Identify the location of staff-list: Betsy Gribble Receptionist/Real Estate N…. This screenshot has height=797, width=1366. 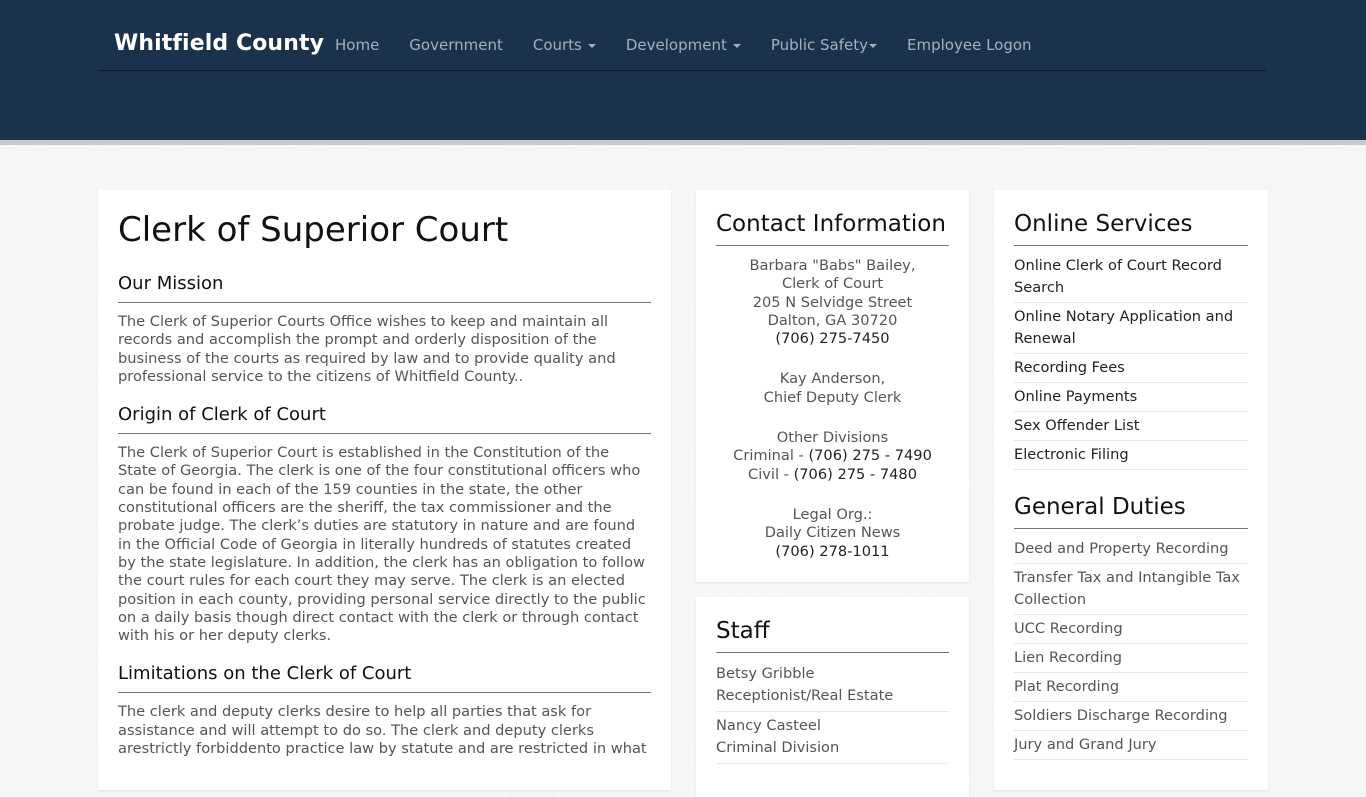
(832, 712).